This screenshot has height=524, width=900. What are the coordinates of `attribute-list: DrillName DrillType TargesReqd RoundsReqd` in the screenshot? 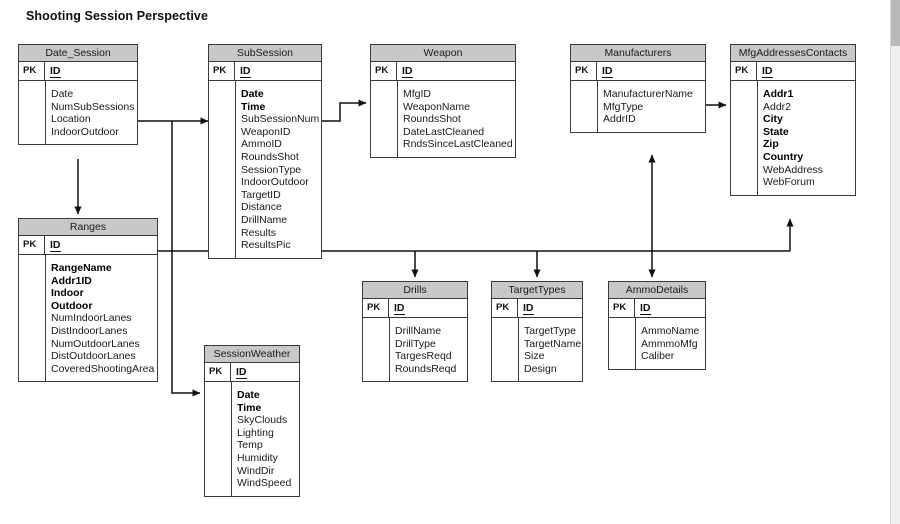 It's located at (428, 349).